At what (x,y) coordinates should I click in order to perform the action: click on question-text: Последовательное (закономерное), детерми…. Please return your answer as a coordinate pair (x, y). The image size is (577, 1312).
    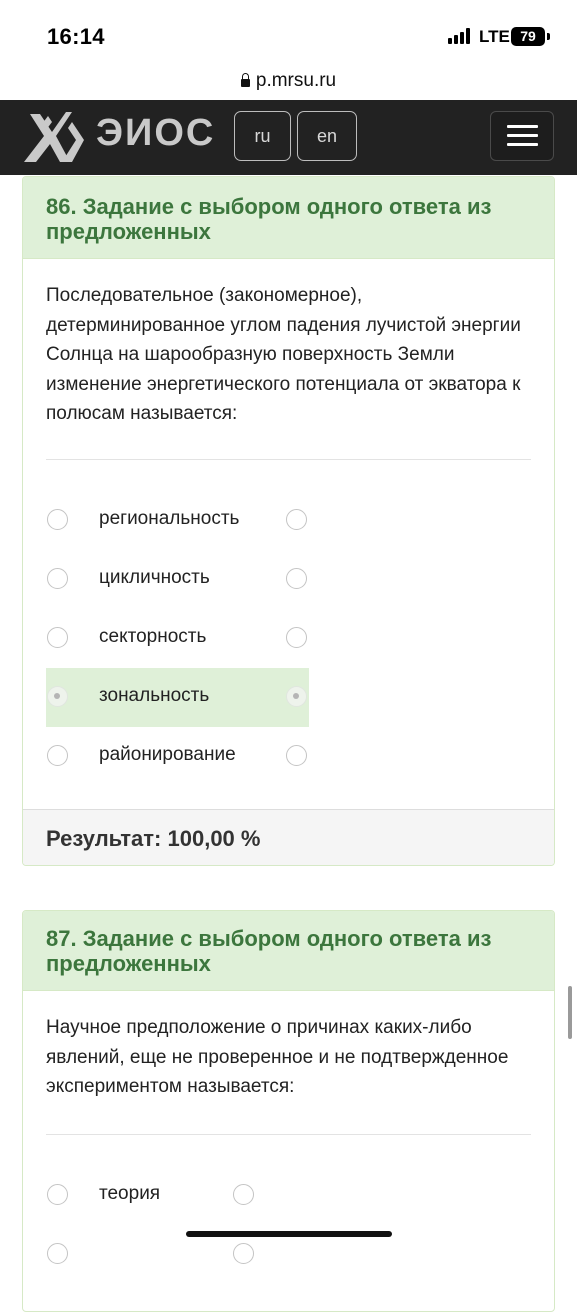
    Looking at the image, I should click on (283, 354).